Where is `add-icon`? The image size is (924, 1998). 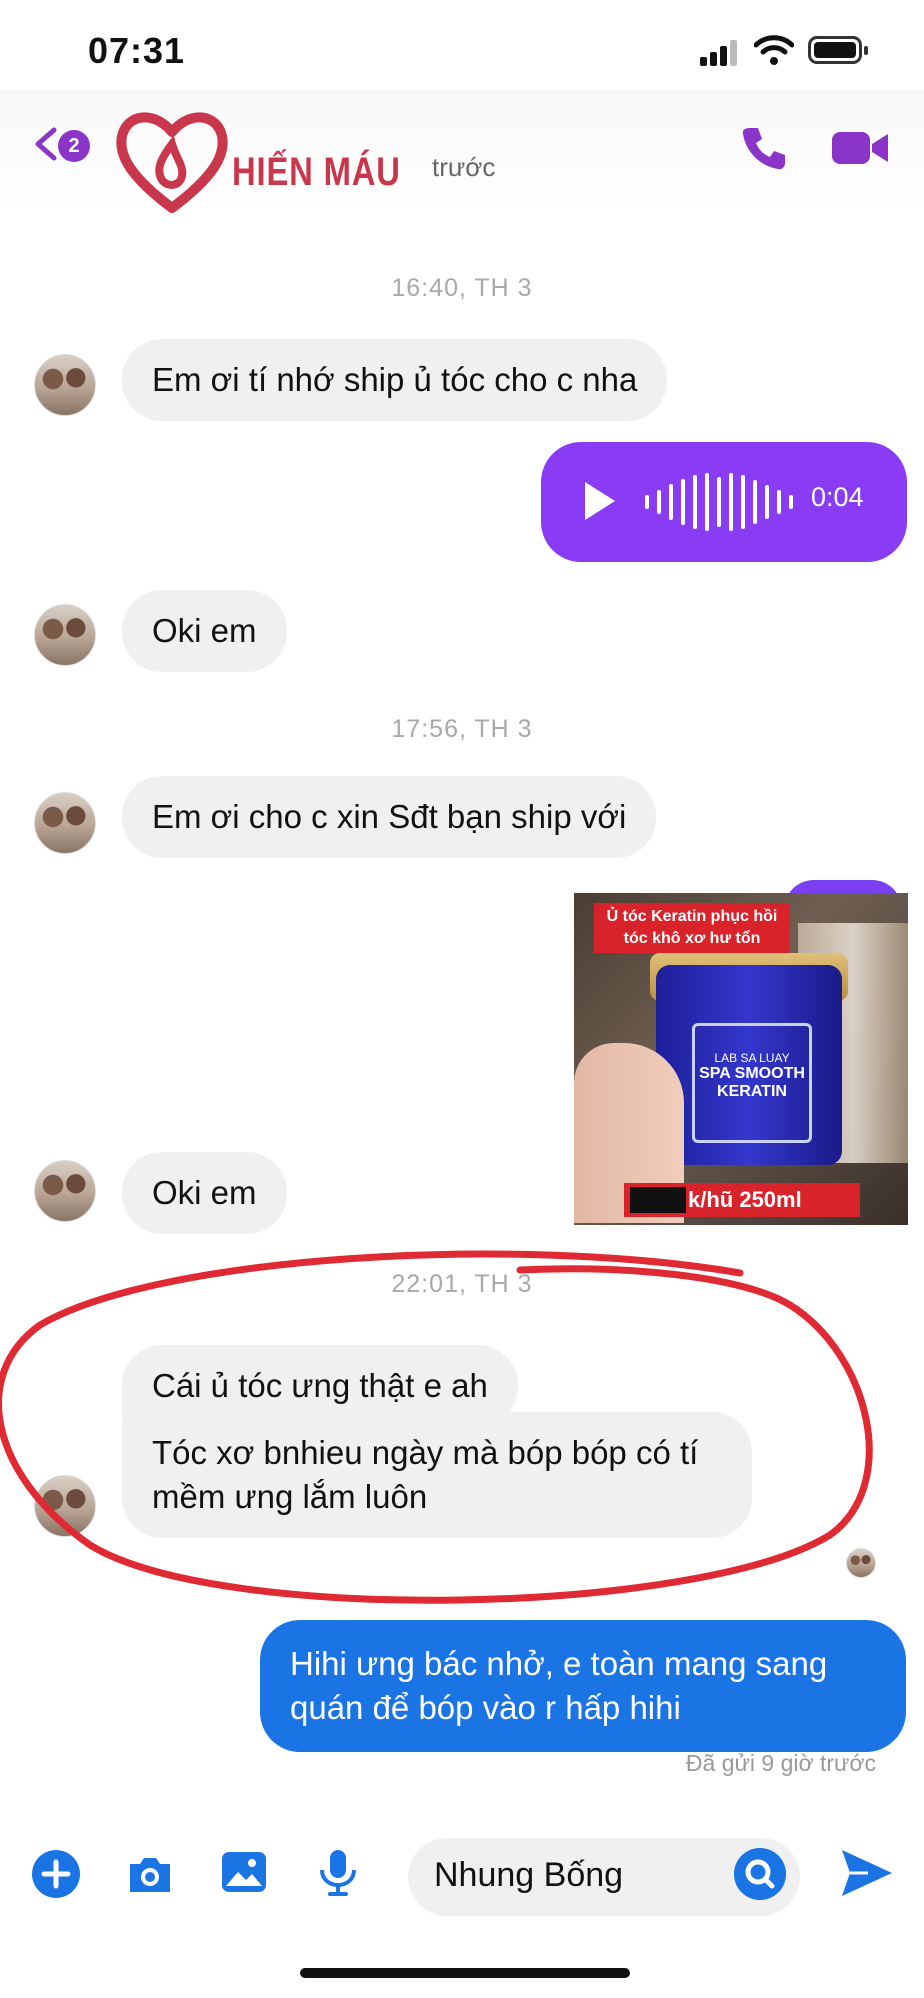
add-icon is located at coordinates (56, 1874).